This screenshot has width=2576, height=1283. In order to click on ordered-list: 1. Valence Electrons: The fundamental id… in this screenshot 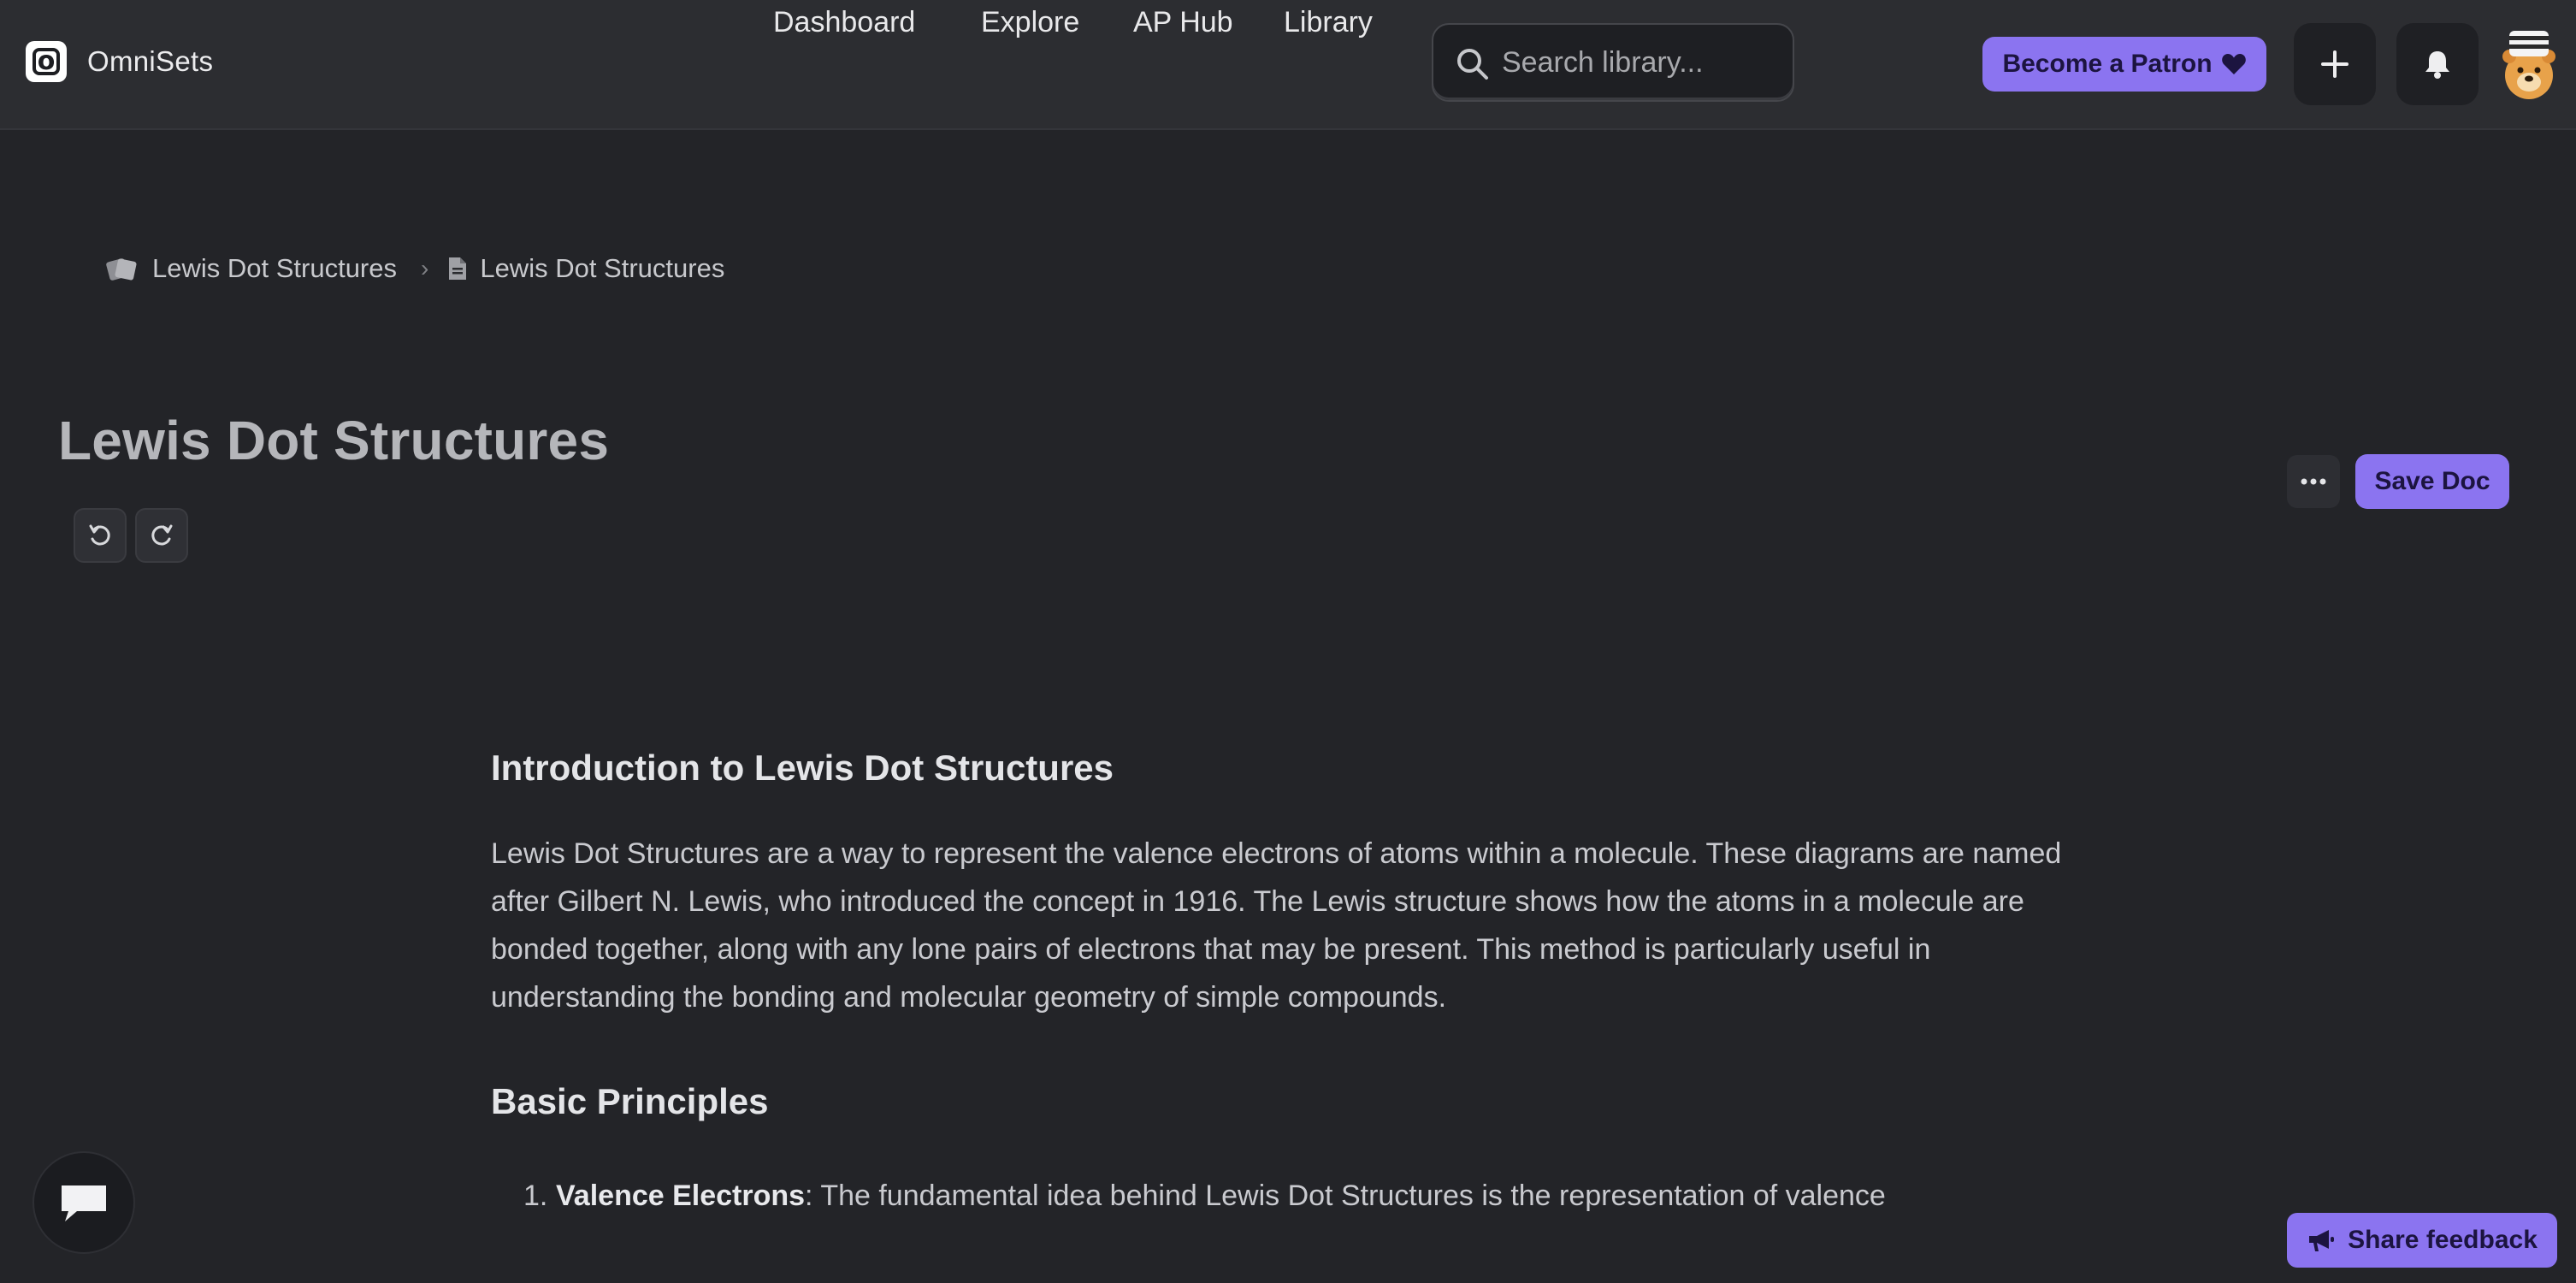, I will do `click(1278, 1196)`.